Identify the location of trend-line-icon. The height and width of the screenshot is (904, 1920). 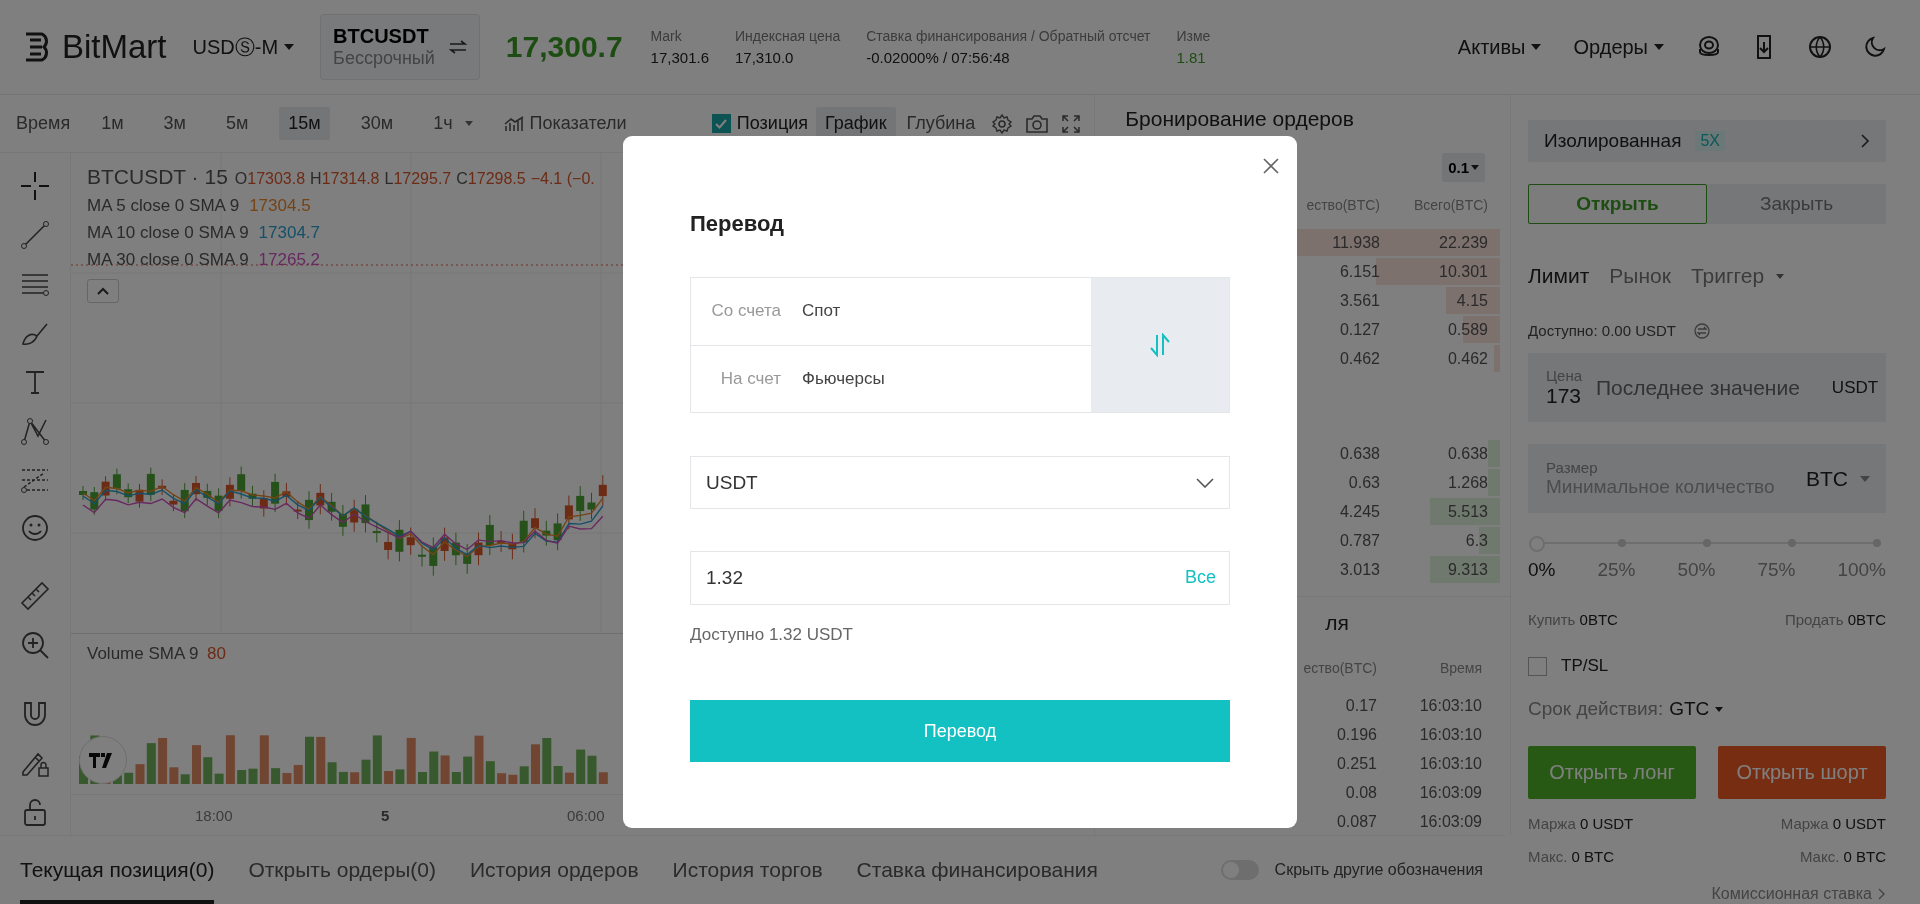
(35, 235).